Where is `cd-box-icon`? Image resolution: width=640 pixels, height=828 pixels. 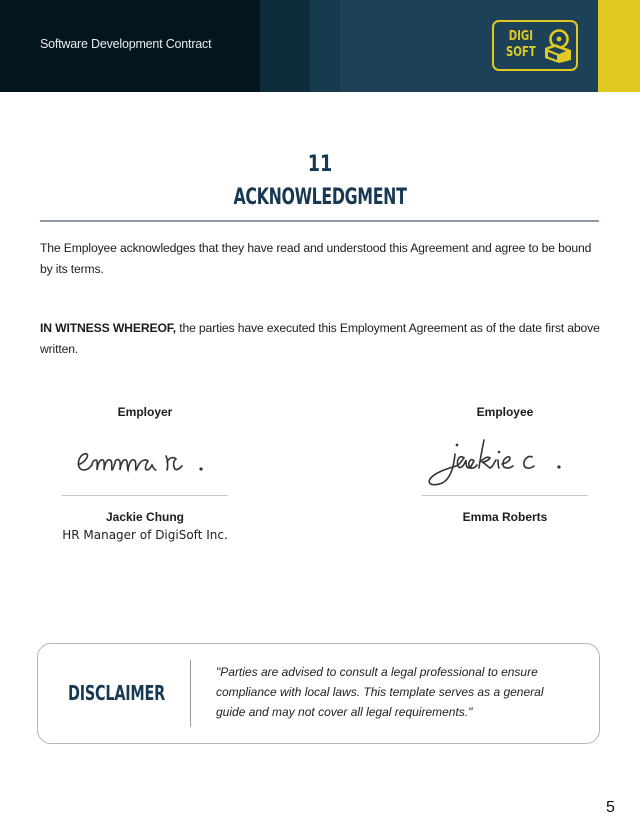
cd-box-icon is located at coordinates (558, 46).